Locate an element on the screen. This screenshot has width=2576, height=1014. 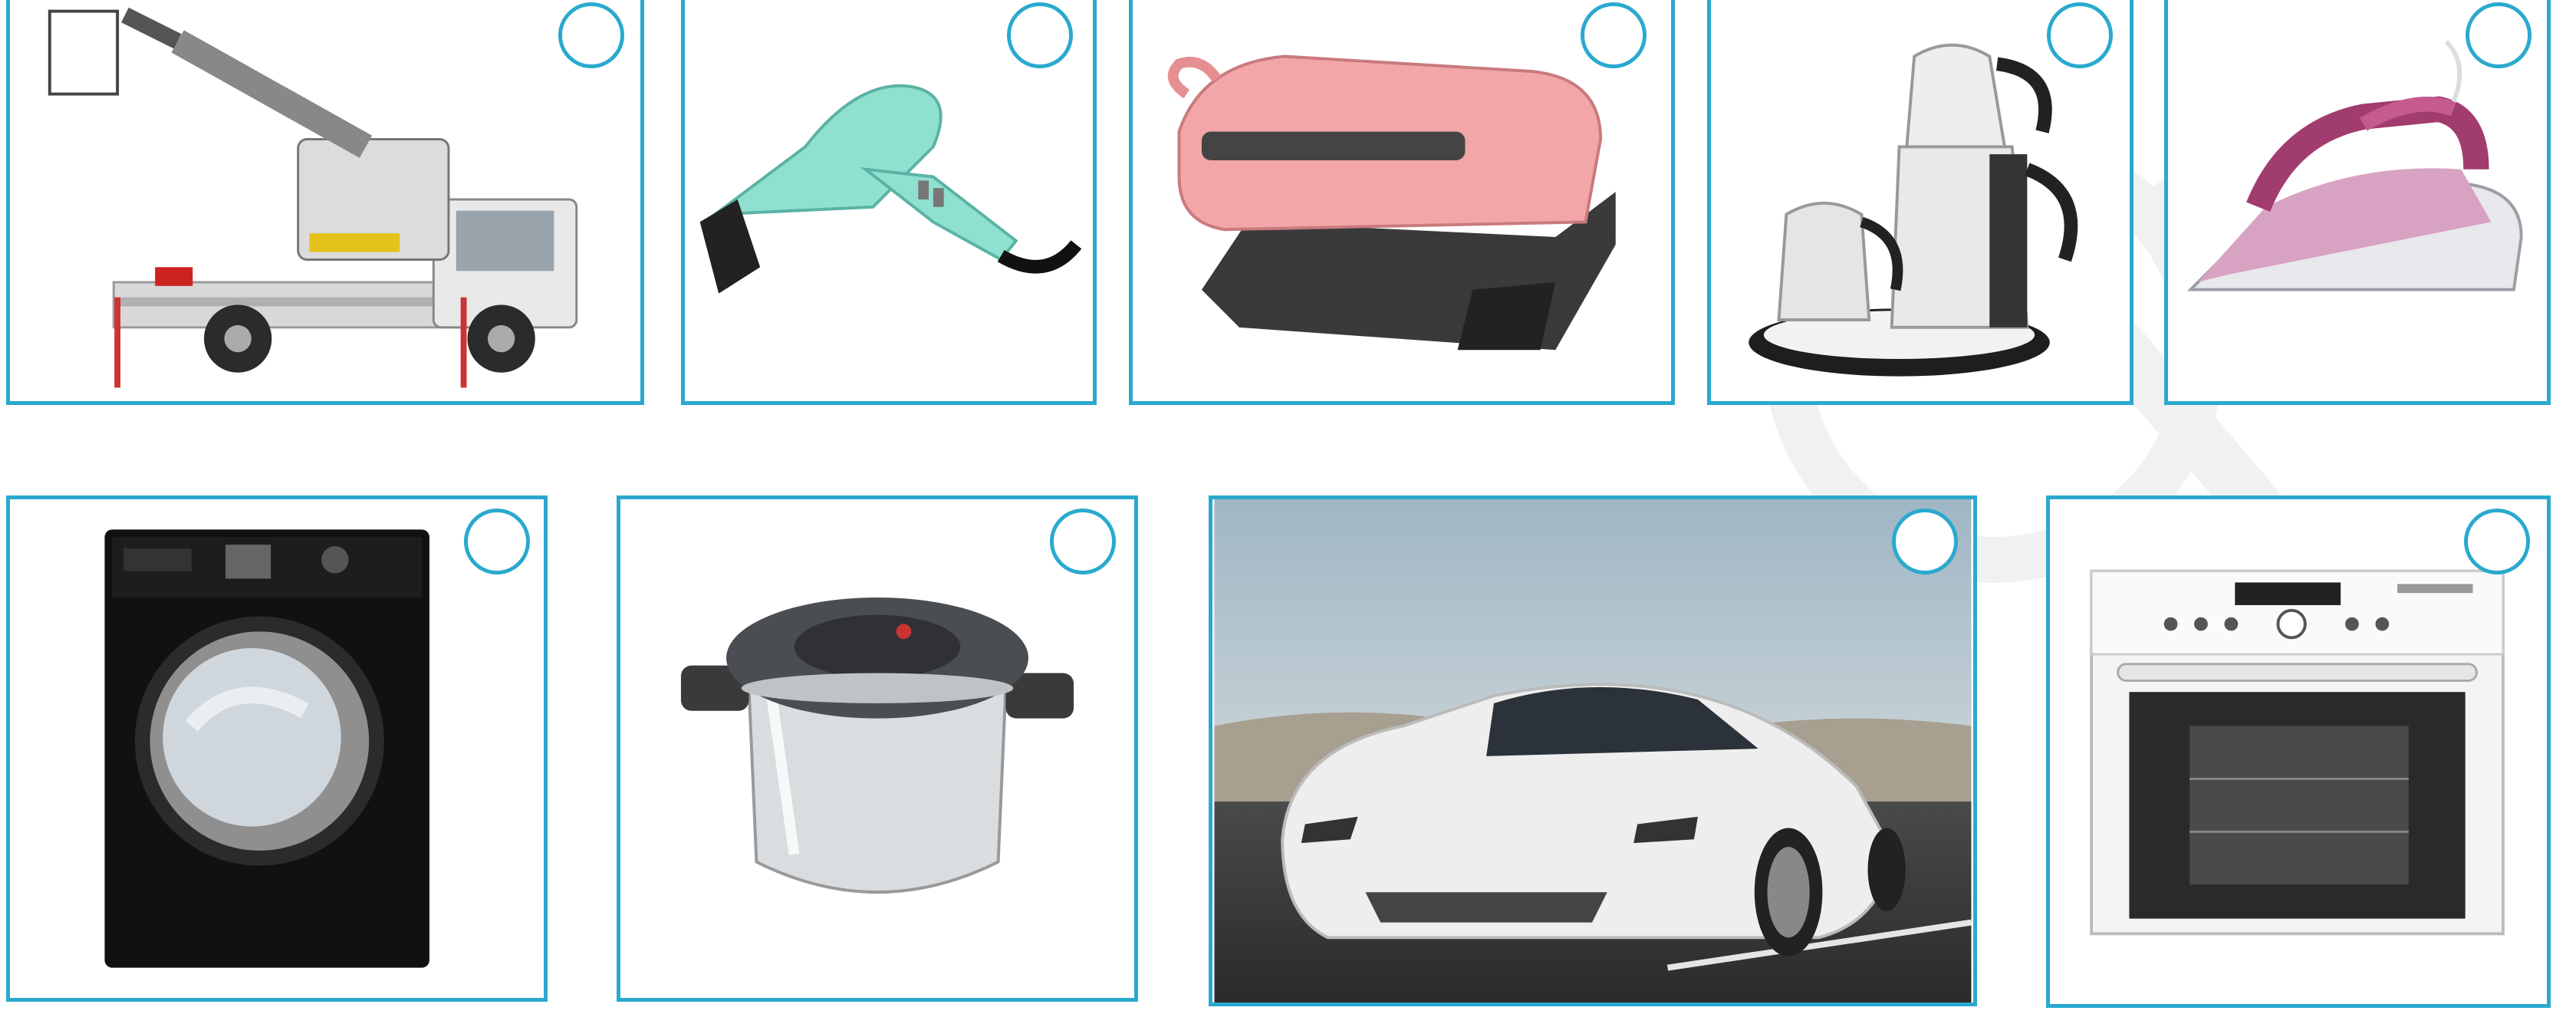
pressure-cooker-icon is located at coordinates (877, 746).